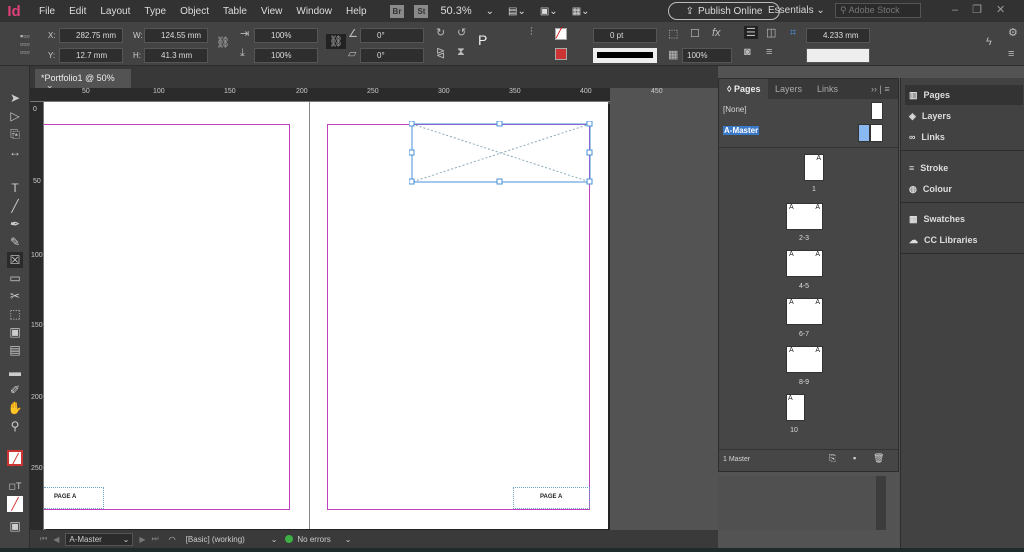 This screenshot has height=552, width=1024. Describe the element at coordinates (517, 11) in the screenshot. I see `view-options-icon: ▤⌄` at that location.